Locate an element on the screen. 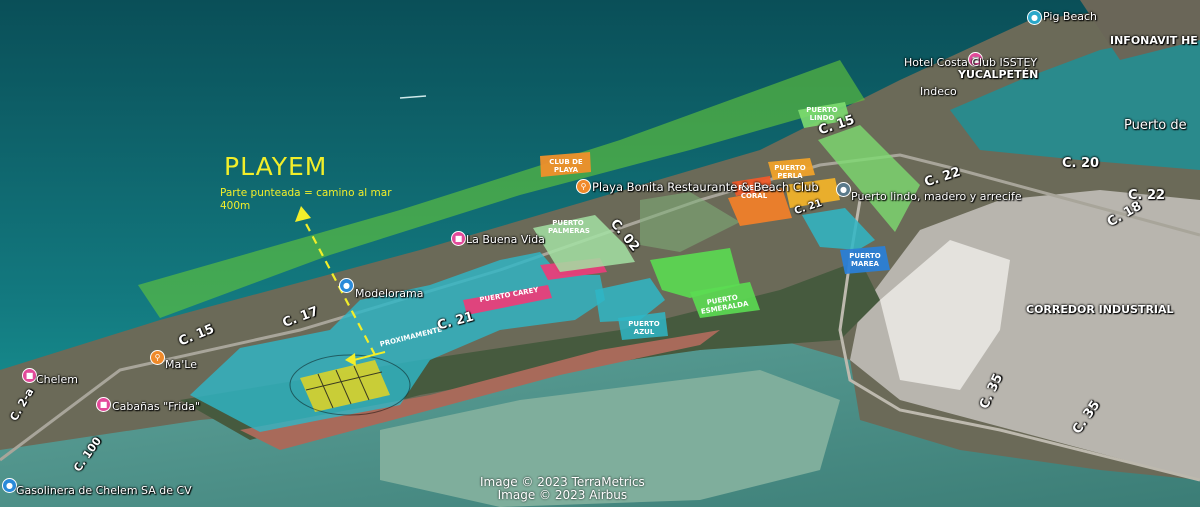 This screenshot has height=507, width=1200. path-note-line2: 400m is located at coordinates (235, 206).